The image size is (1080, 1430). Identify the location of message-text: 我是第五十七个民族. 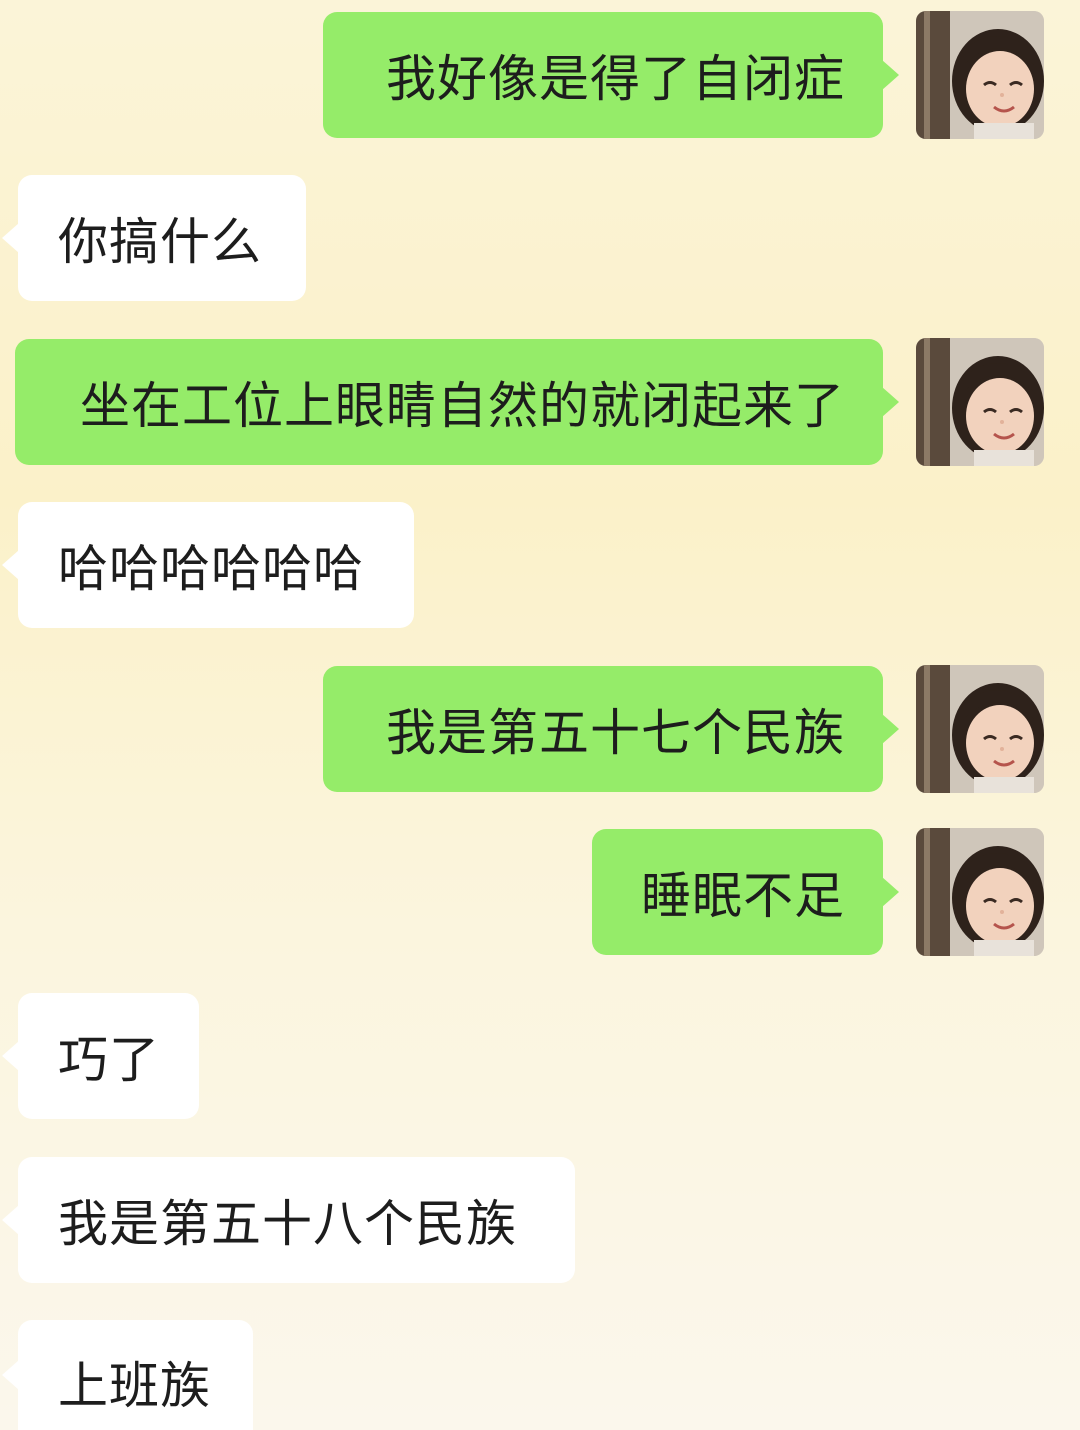
(615, 733).